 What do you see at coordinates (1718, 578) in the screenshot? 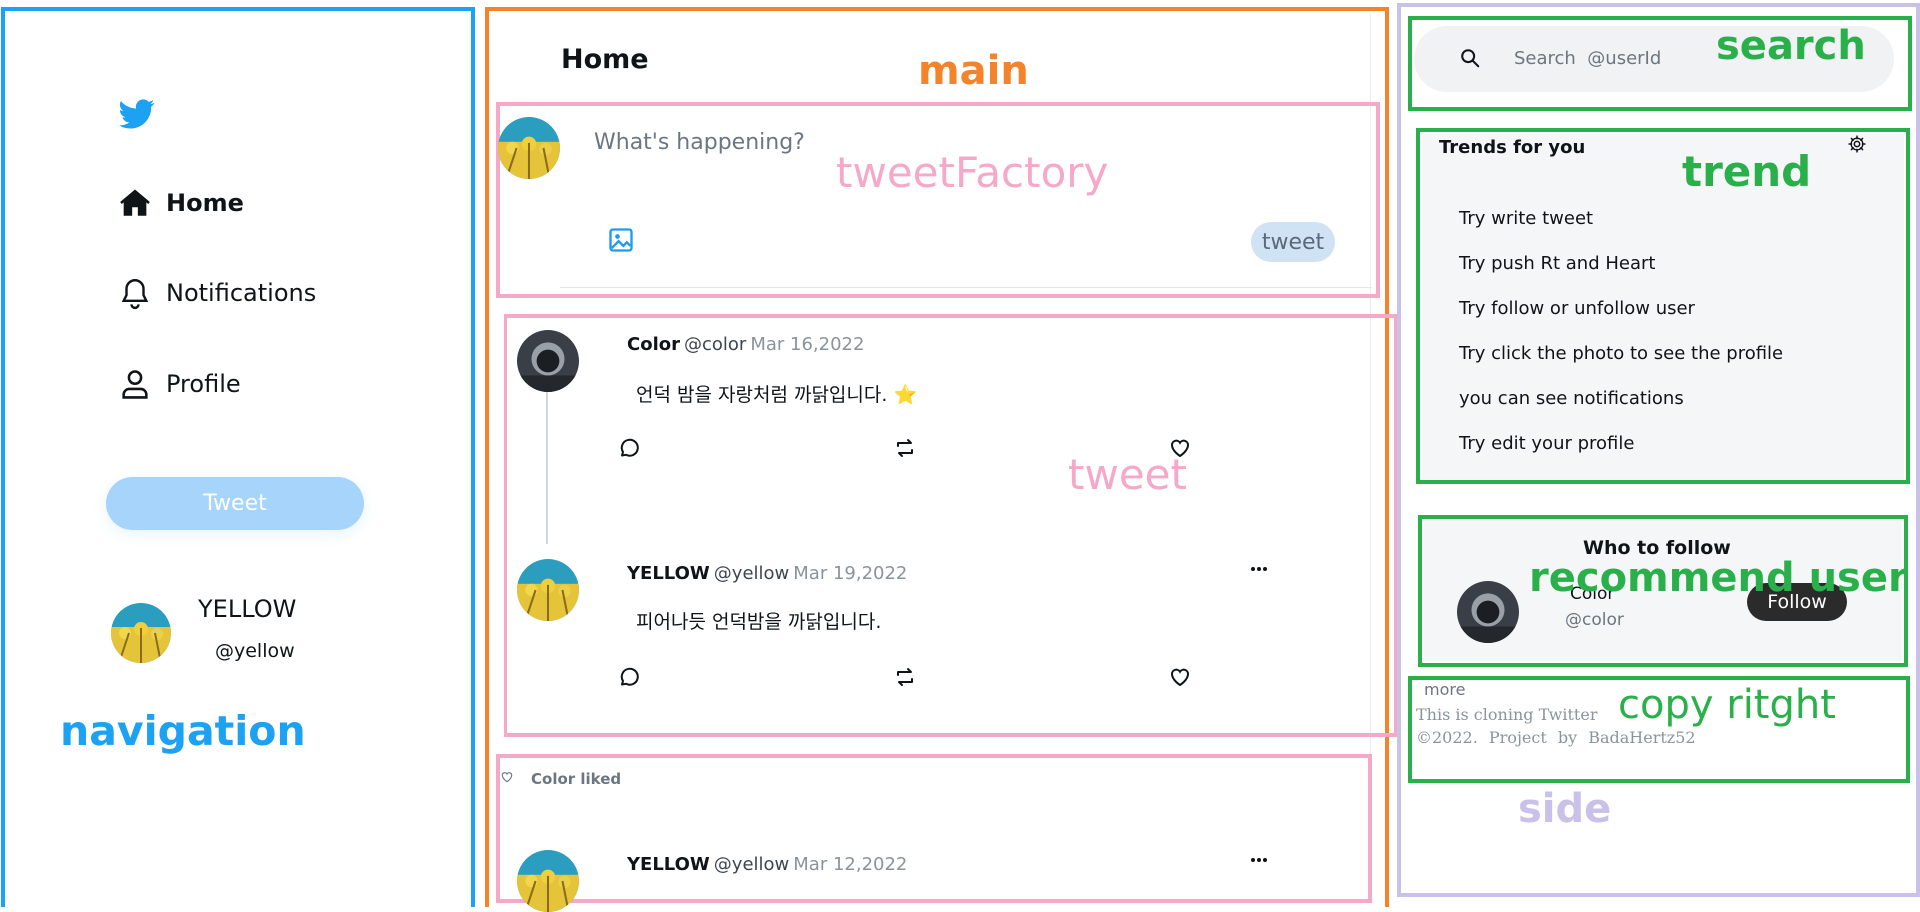
I see `annotation-recommend-user: recommend user` at bounding box center [1718, 578].